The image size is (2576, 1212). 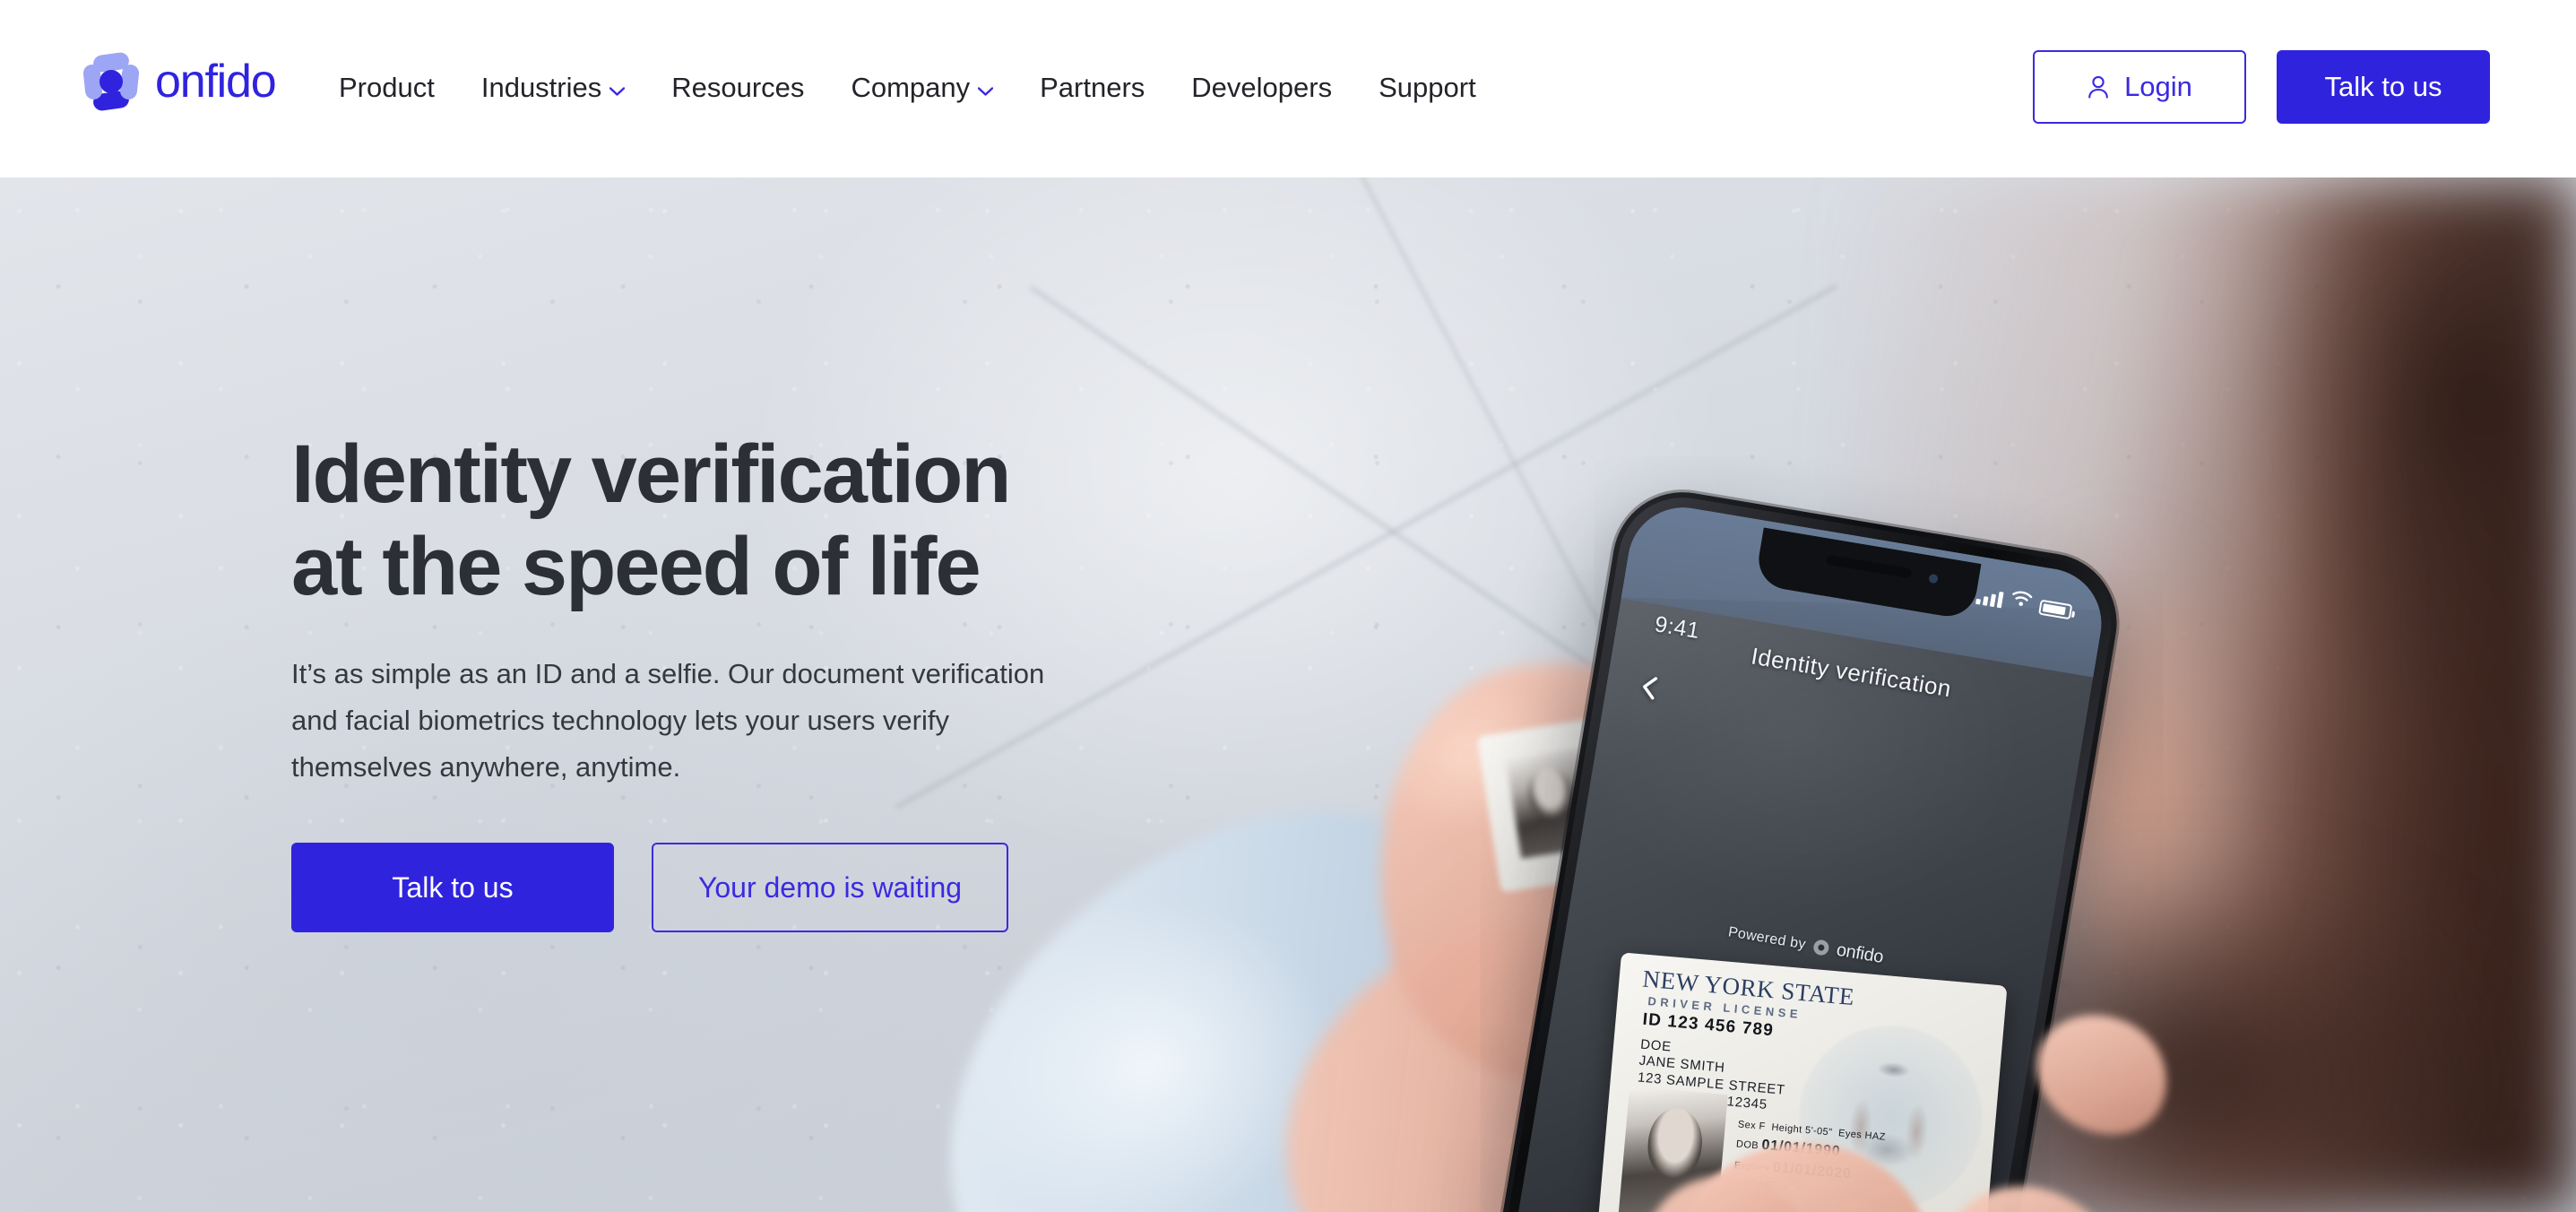 I want to click on talk-to-us-label: Talk to us, so click(x=2383, y=86).